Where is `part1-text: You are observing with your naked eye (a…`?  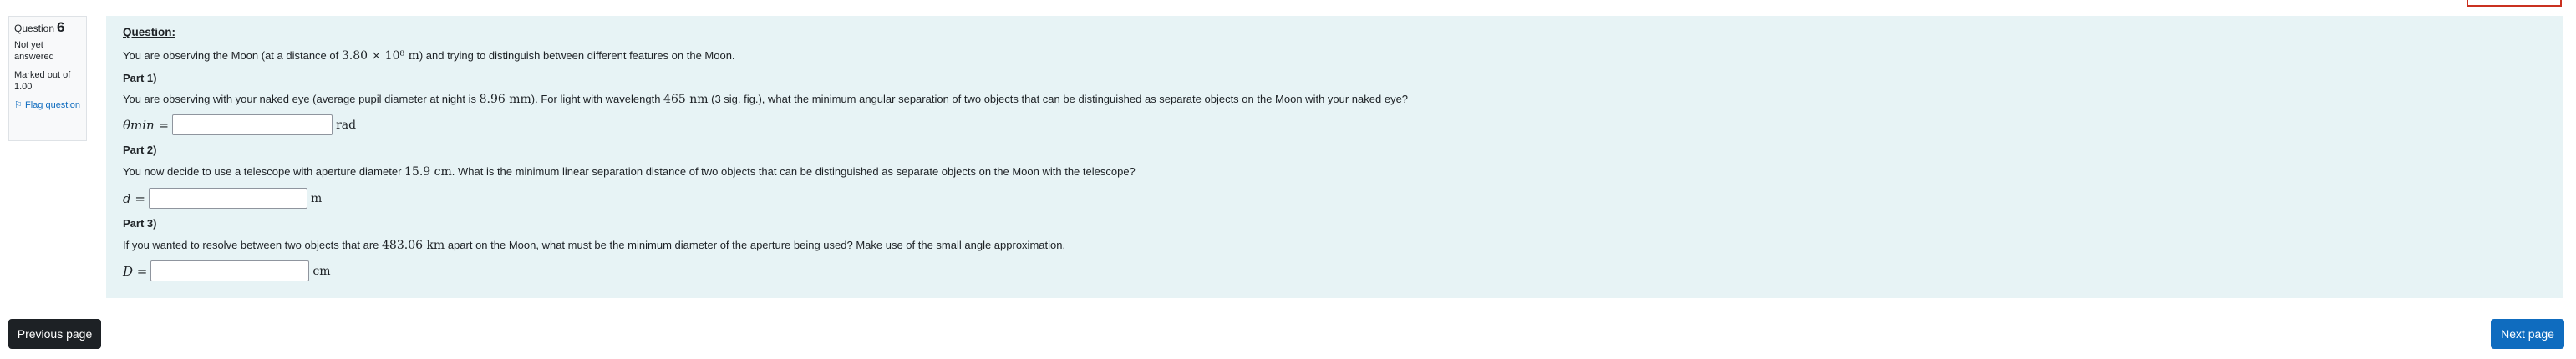 part1-text: You are observing with your naked eye (a… is located at coordinates (766, 99).